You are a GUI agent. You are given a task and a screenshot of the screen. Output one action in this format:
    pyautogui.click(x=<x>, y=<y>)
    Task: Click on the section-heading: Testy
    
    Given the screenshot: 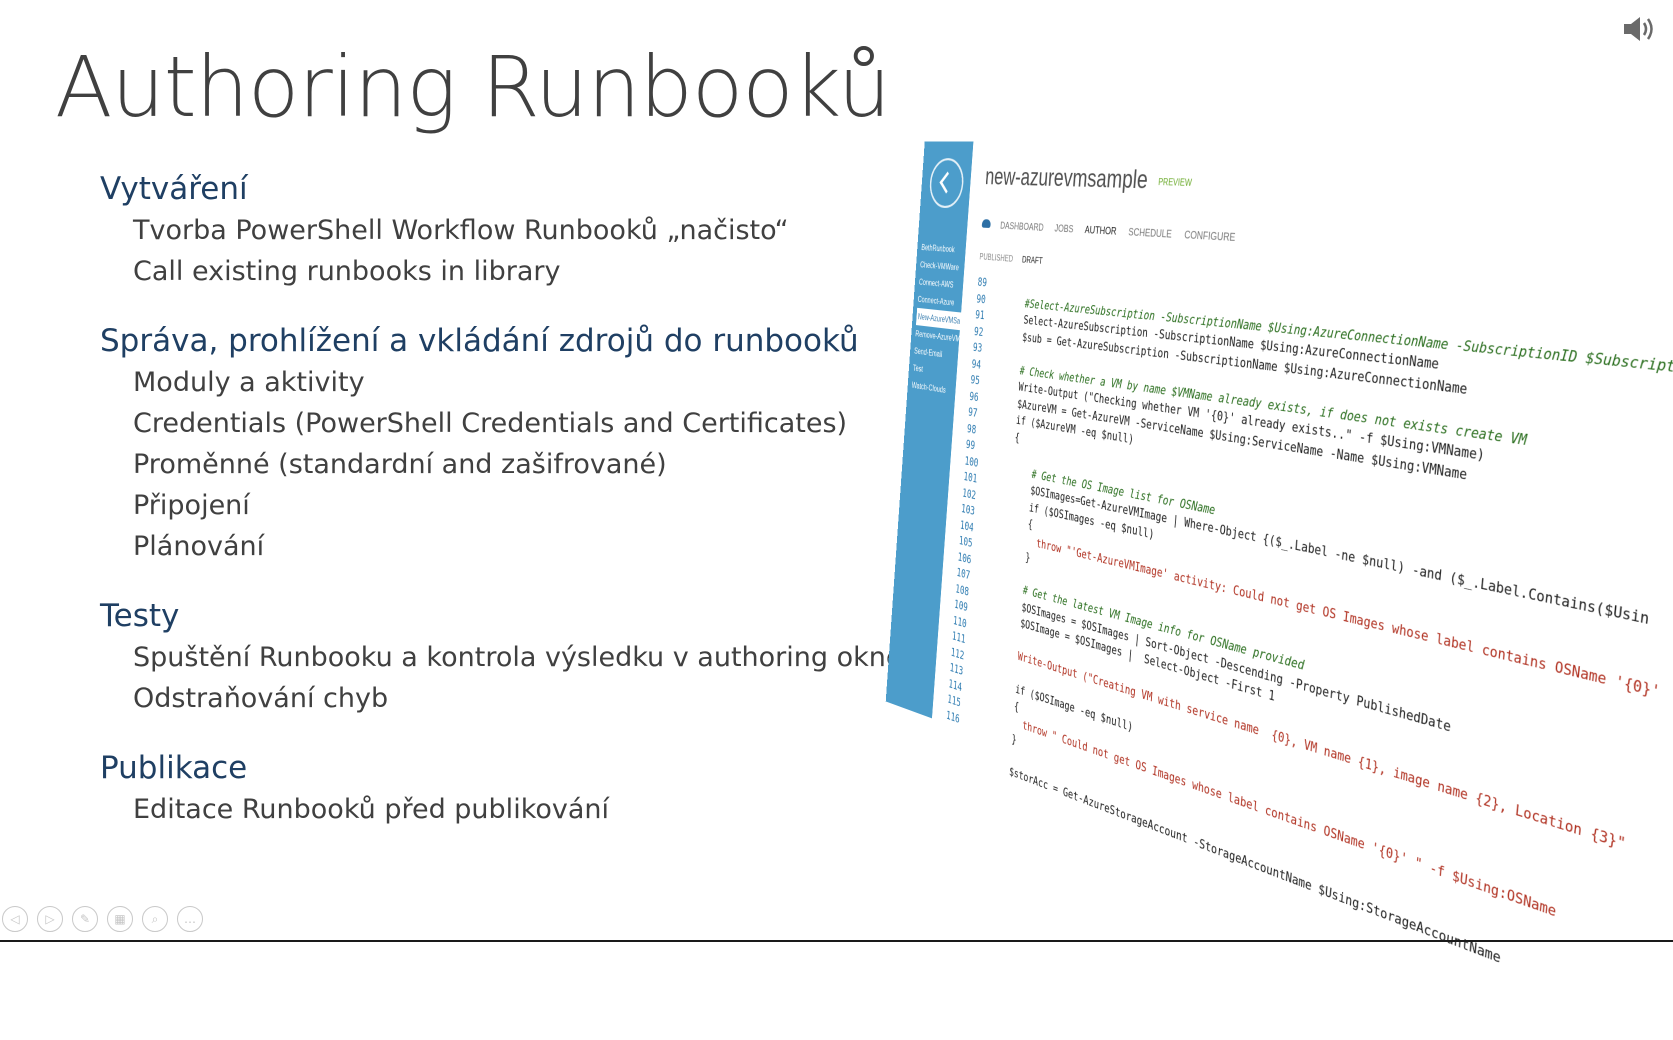 What is the action you would take?
    pyautogui.click(x=510, y=616)
    